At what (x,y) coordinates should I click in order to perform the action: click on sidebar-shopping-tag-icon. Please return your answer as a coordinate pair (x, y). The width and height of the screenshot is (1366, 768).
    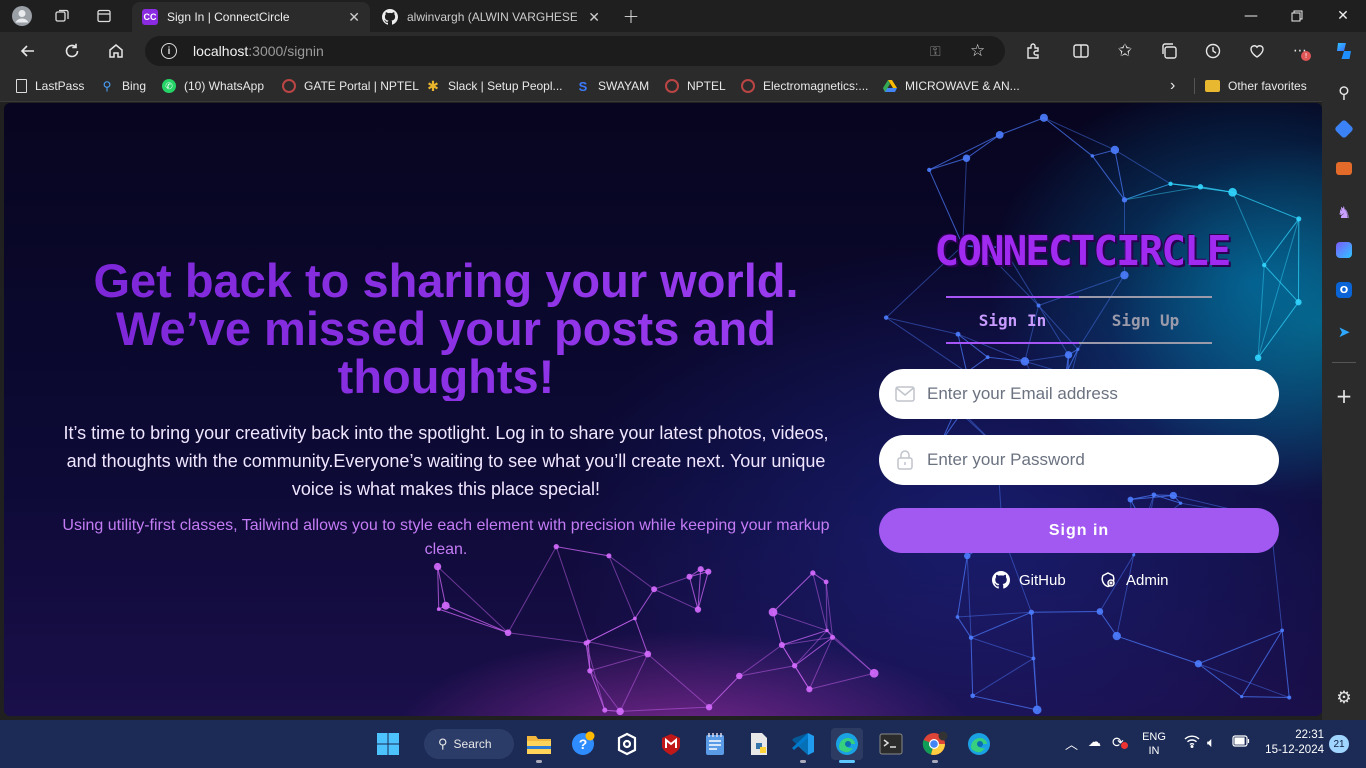
    Looking at the image, I should click on (1344, 129).